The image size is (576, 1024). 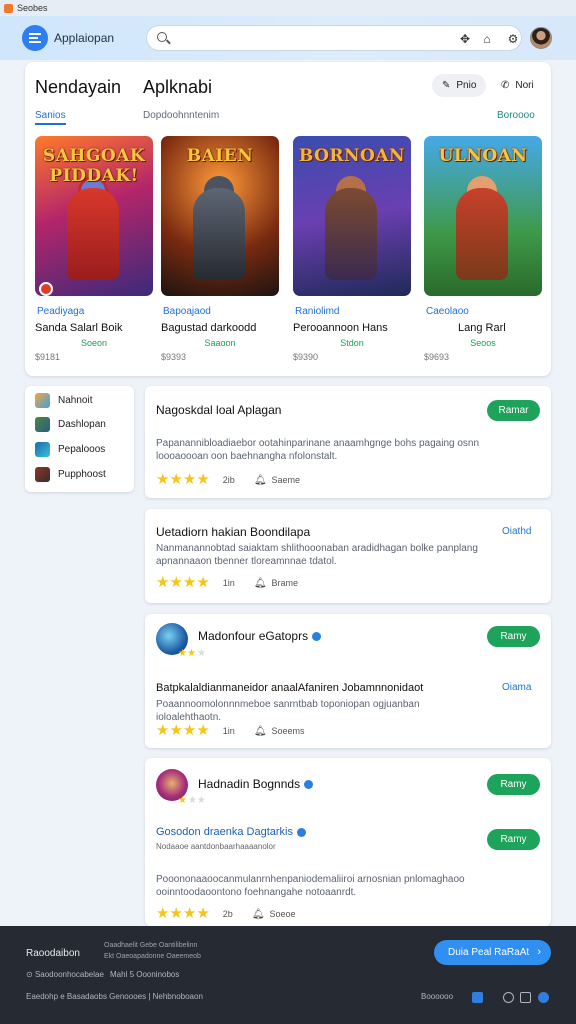 What do you see at coordinates (543, 997) in the screenshot?
I see `help-icon` at bounding box center [543, 997].